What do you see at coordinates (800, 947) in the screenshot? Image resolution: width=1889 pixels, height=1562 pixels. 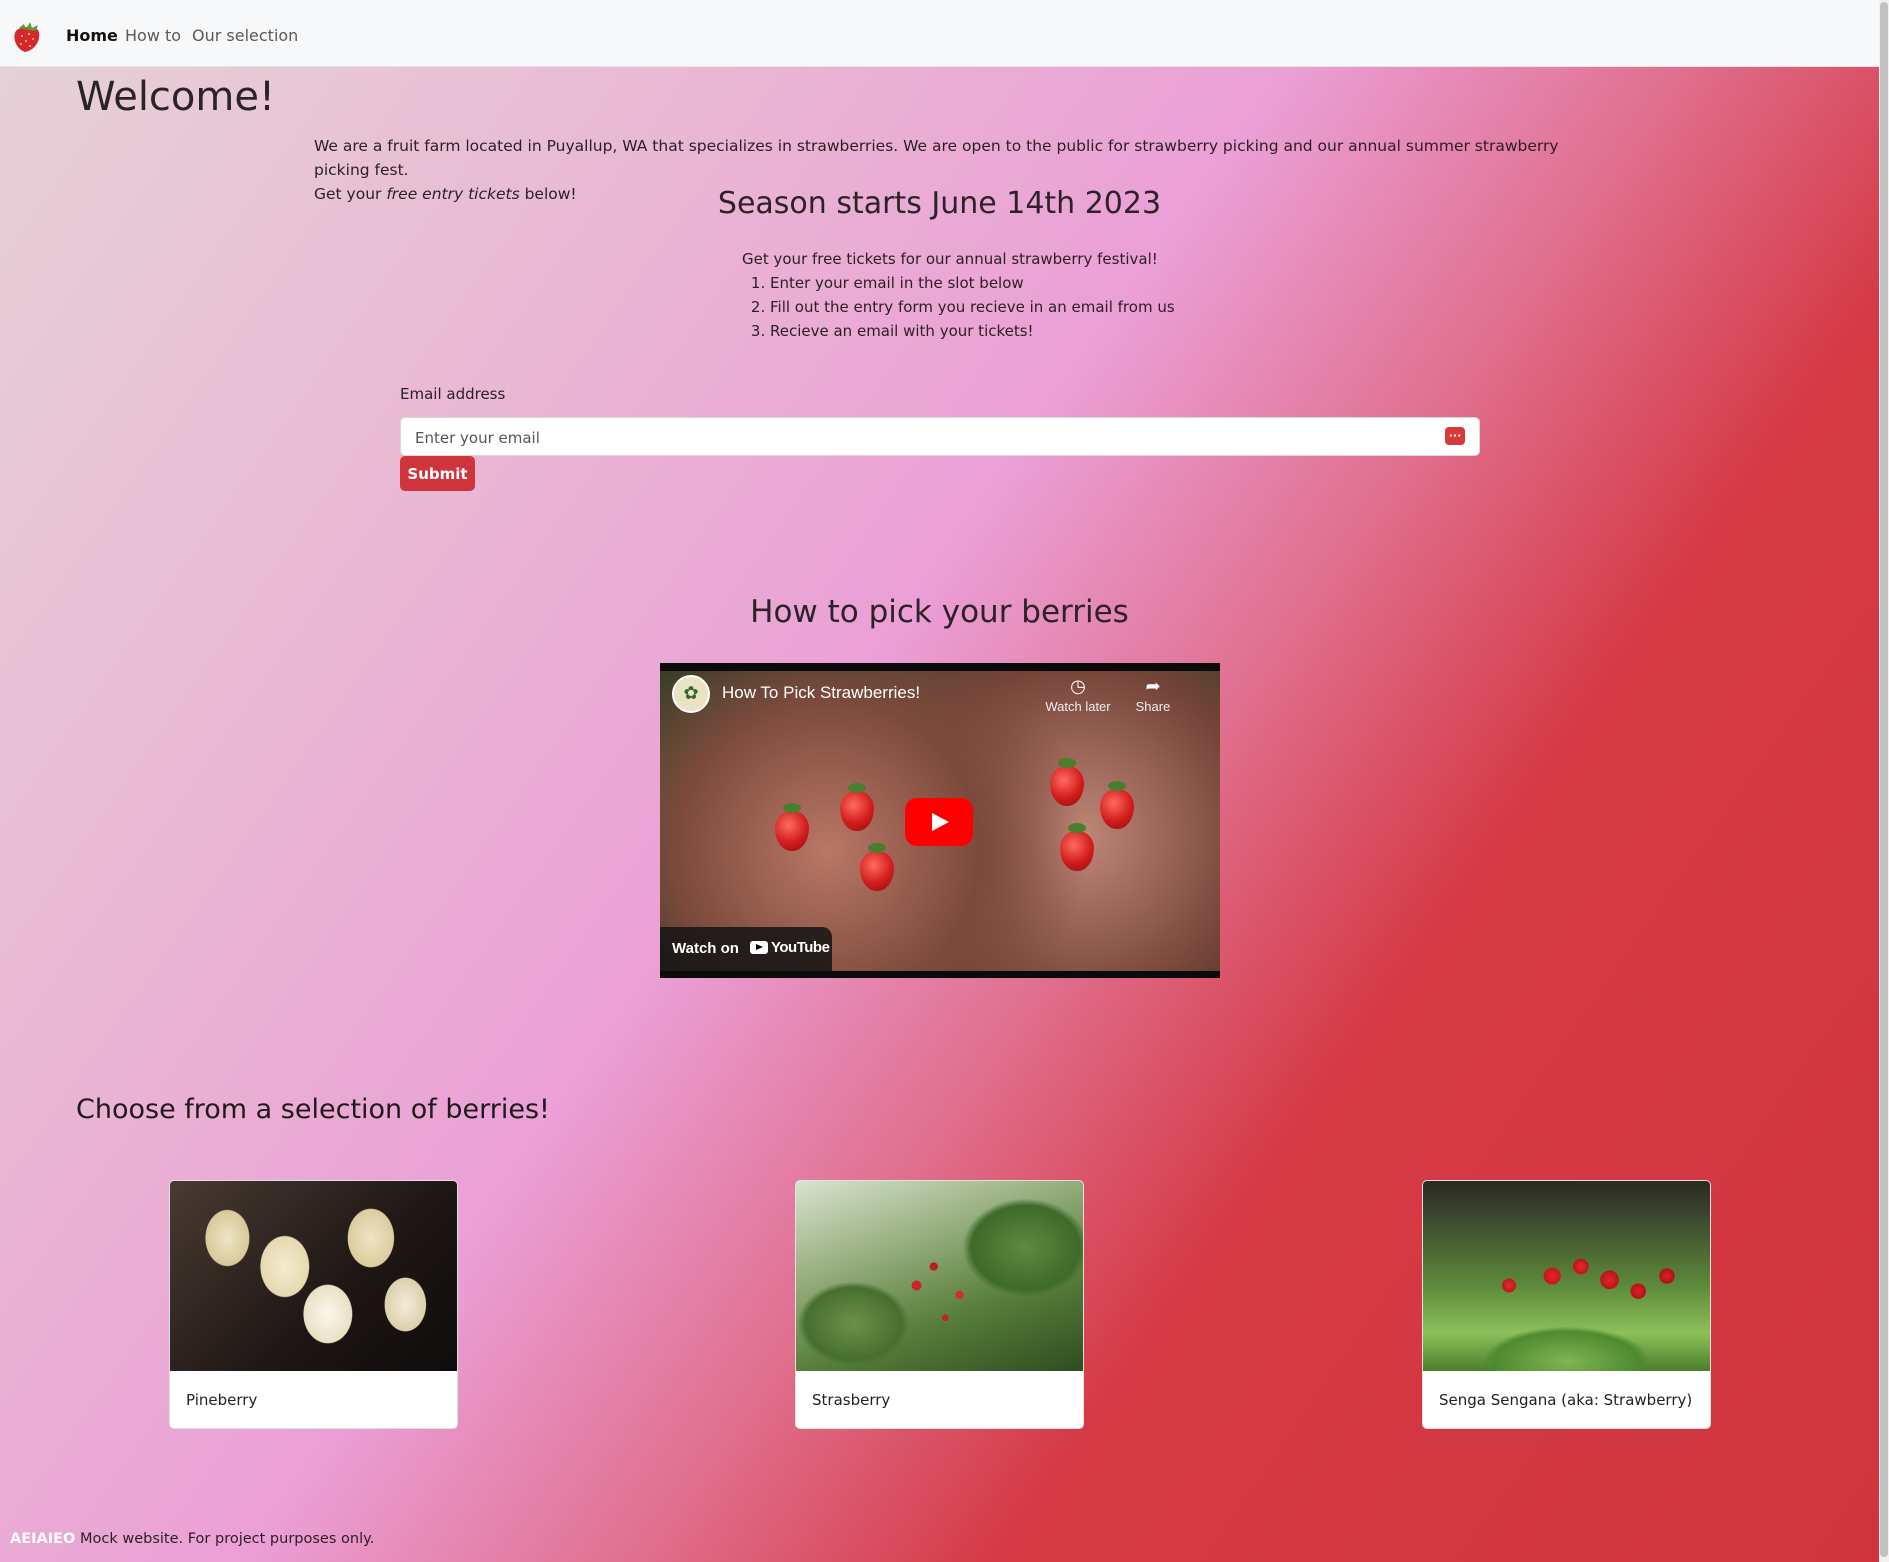 I see `youtube-wordmark: YouTube` at bounding box center [800, 947].